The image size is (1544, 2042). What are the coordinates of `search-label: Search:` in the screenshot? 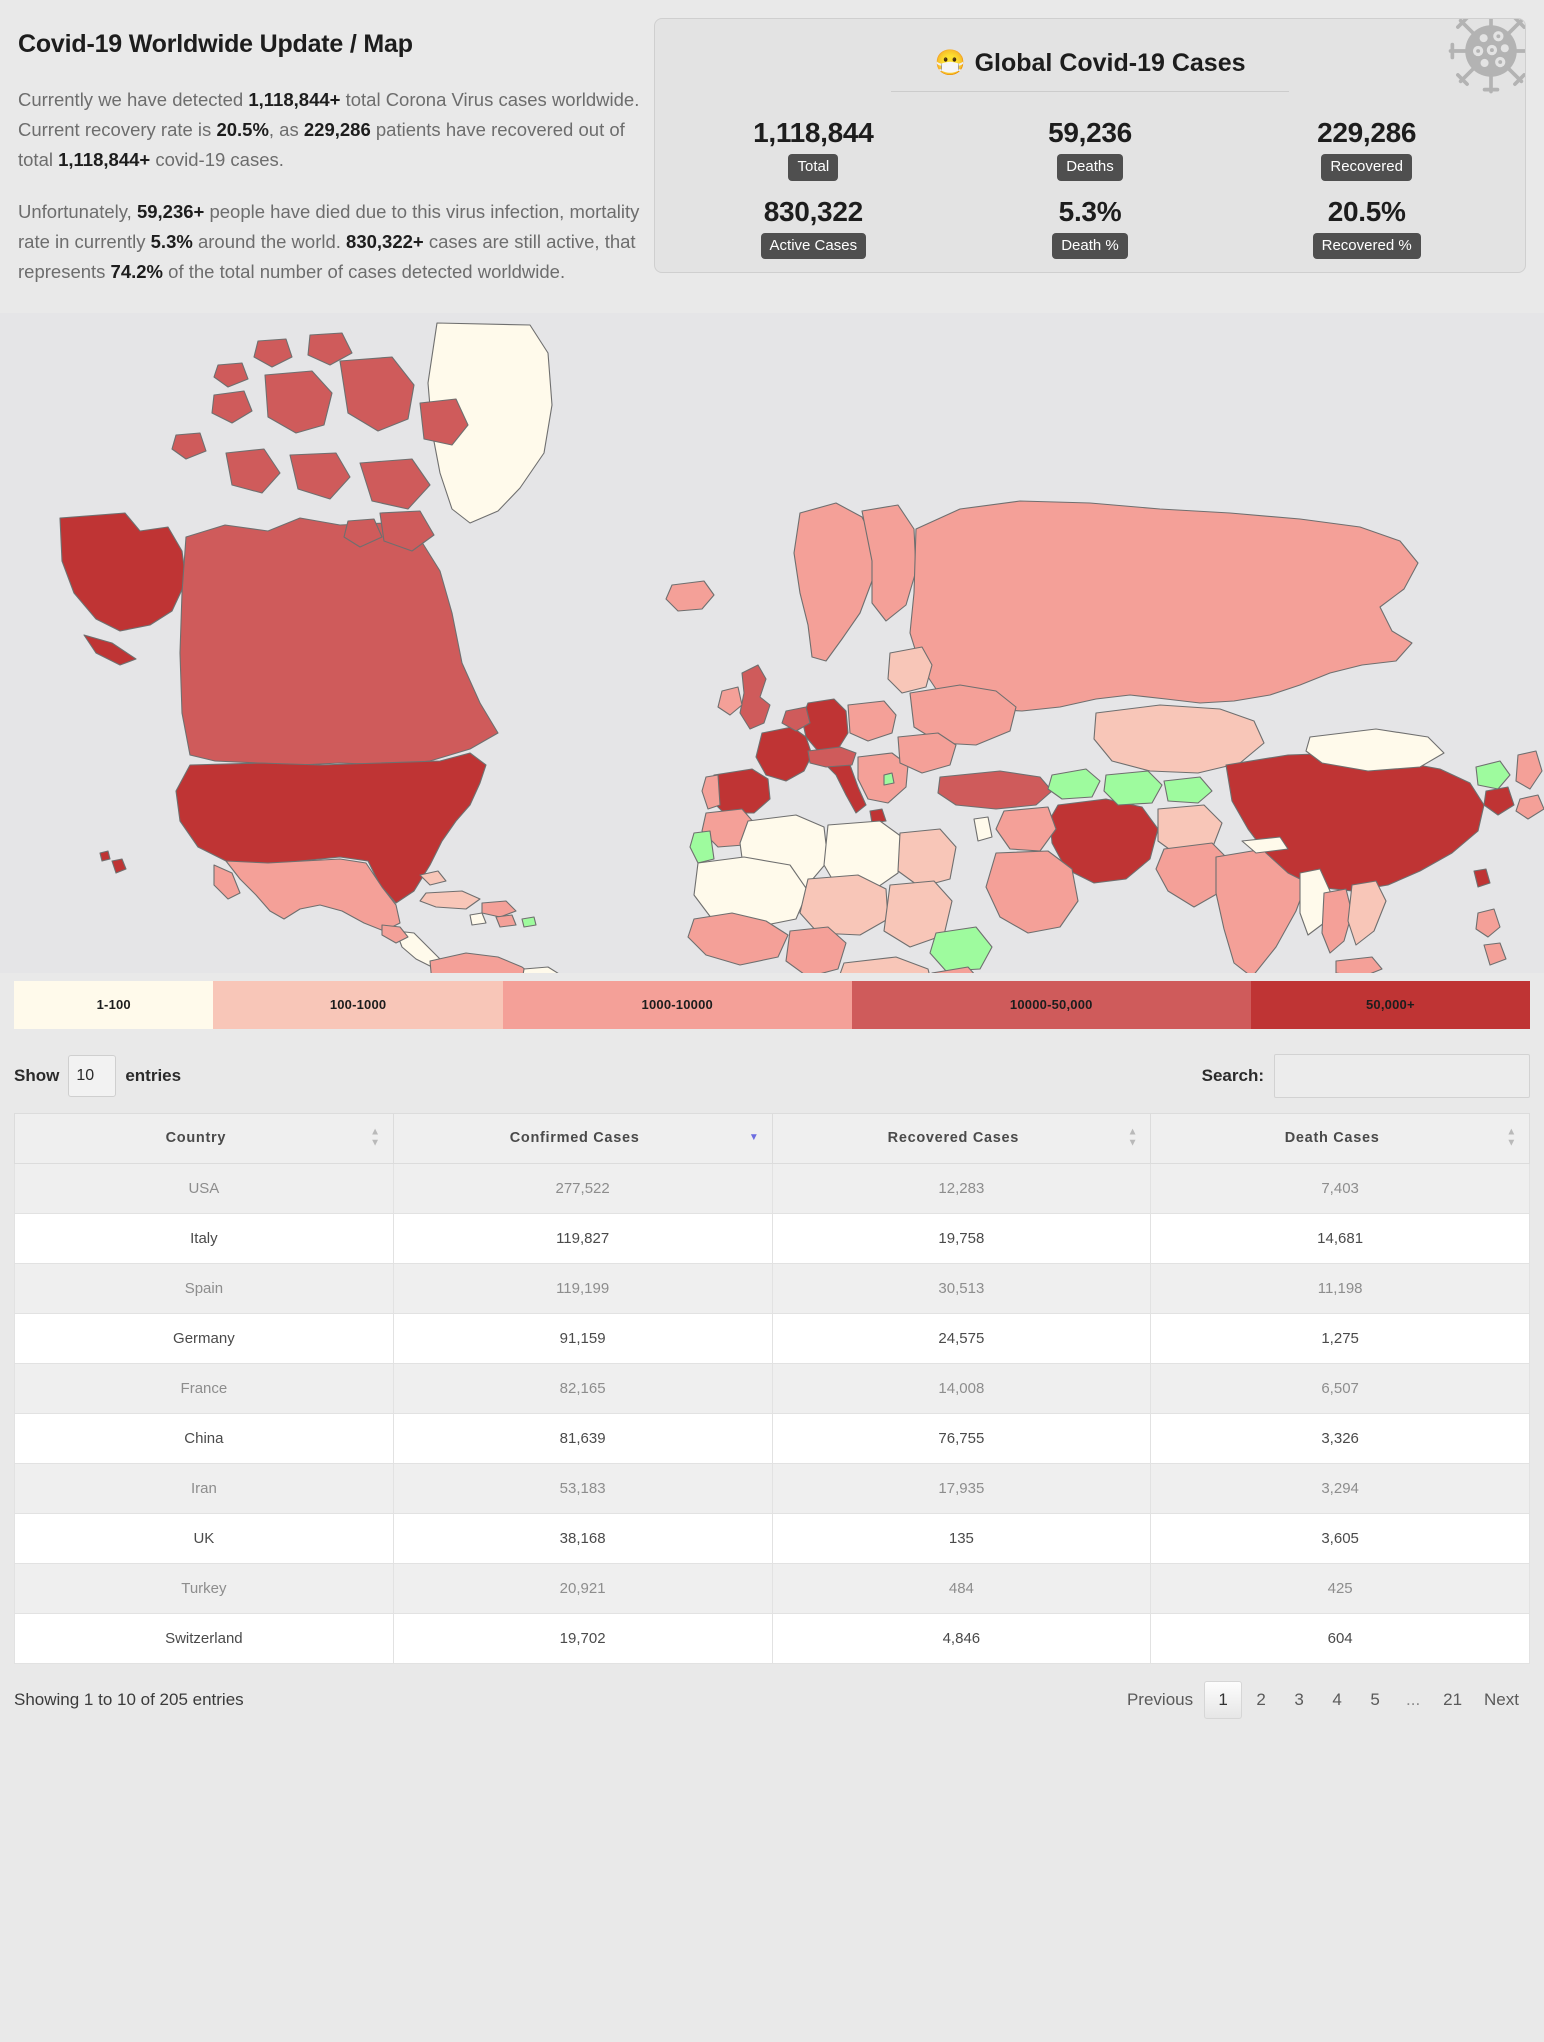 It's located at (1232, 1075).